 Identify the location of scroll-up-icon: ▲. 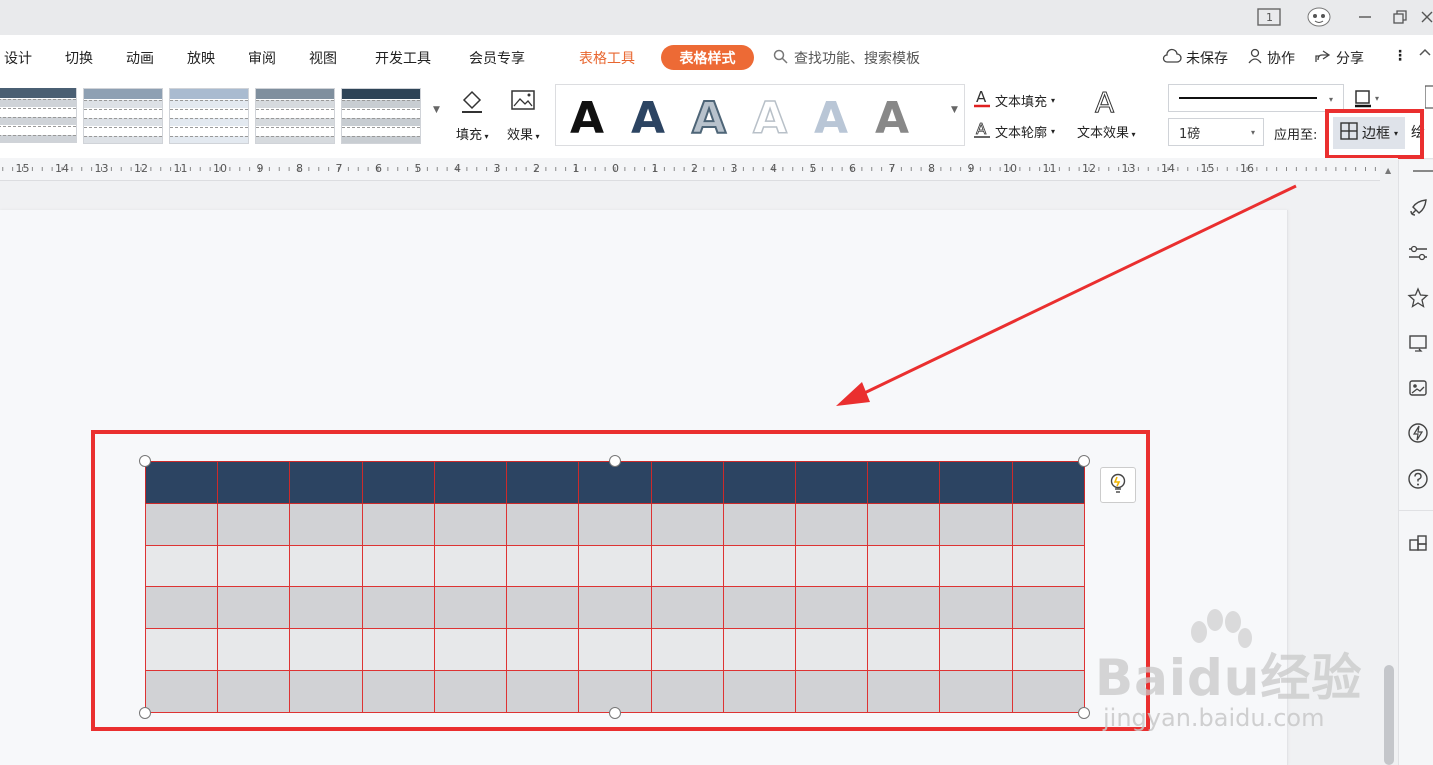
(1388, 170).